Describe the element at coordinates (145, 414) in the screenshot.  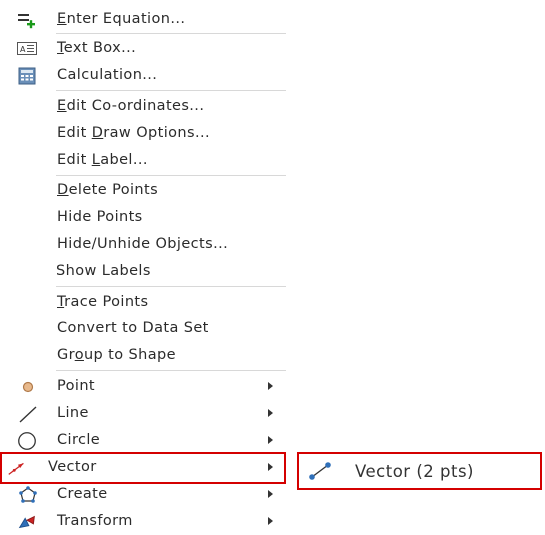
I see `menu-item-line: Line` at that location.